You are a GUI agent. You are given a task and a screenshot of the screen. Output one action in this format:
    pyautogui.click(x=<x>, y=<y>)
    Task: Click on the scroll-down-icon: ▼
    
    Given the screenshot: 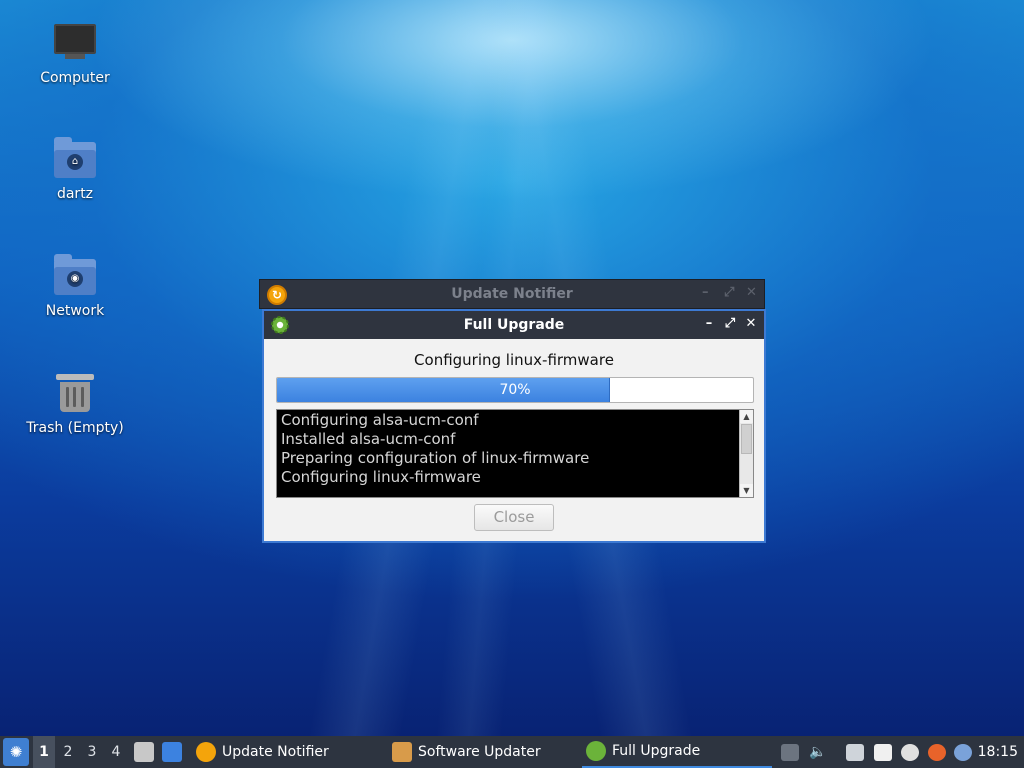 What is the action you would take?
    pyautogui.click(x=746, y=490)
    